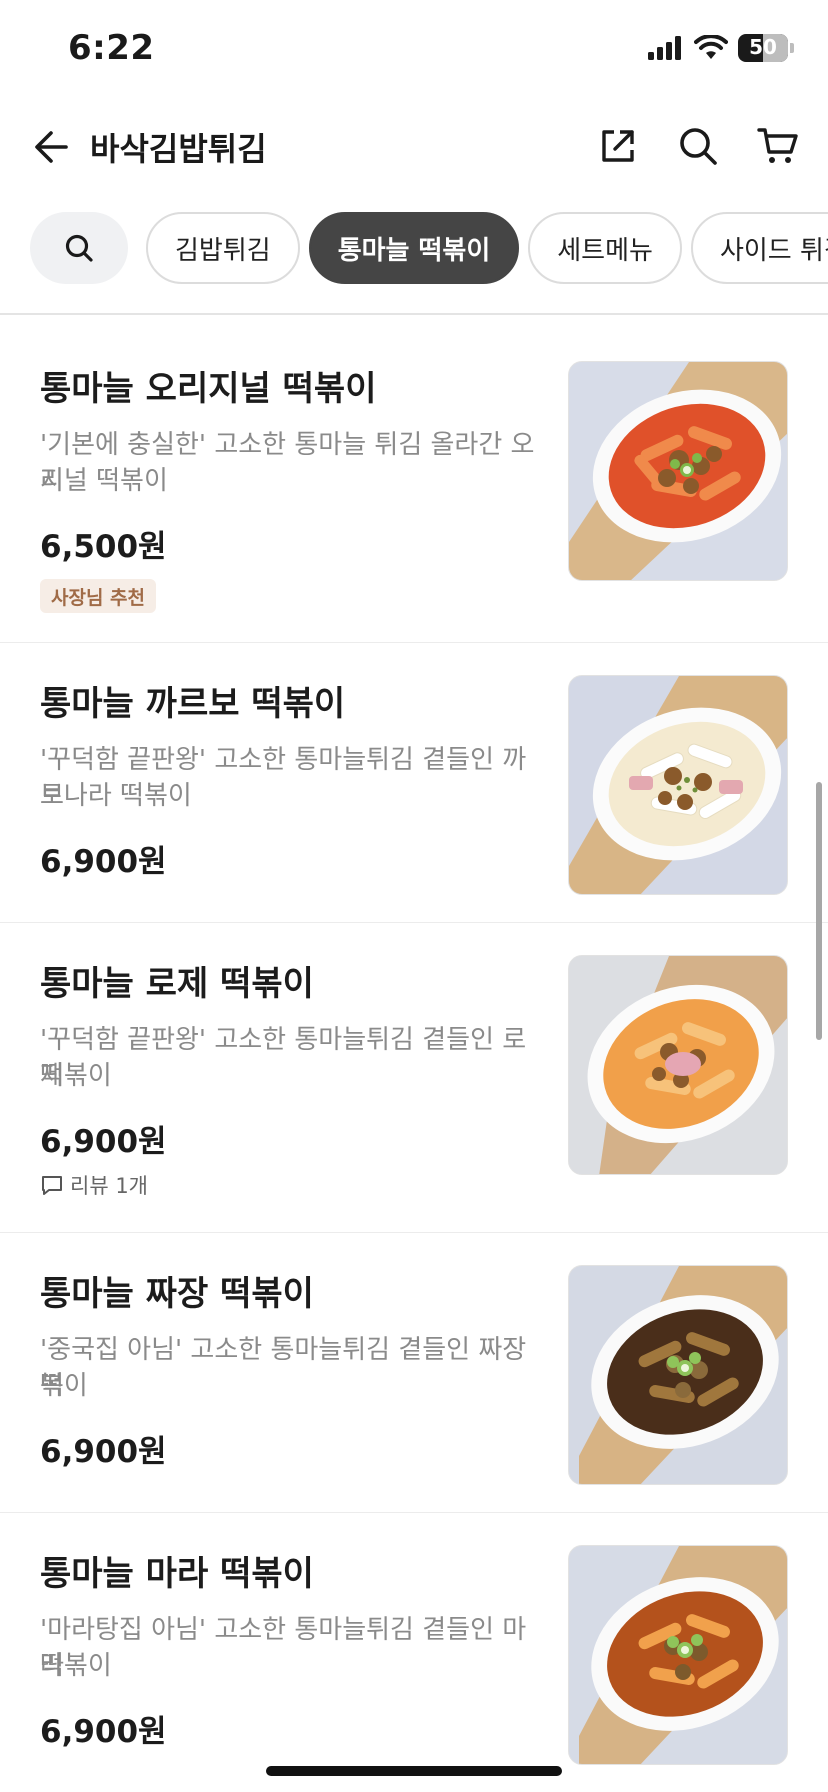 The height and width of the screenshot is (1792, 828). I want to click on battery-level: 50, so click(763, 47).